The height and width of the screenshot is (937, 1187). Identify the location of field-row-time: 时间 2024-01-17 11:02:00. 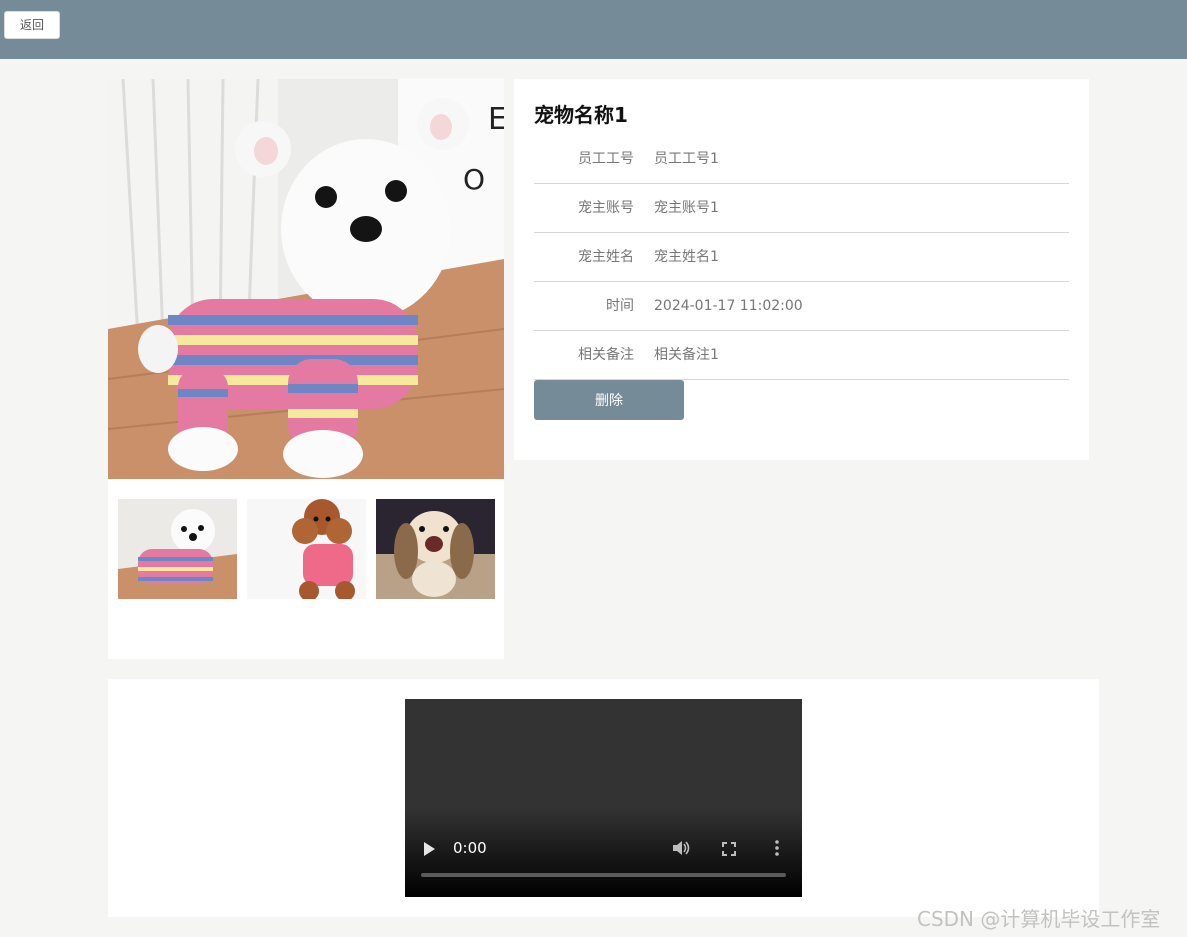
(801, 306).